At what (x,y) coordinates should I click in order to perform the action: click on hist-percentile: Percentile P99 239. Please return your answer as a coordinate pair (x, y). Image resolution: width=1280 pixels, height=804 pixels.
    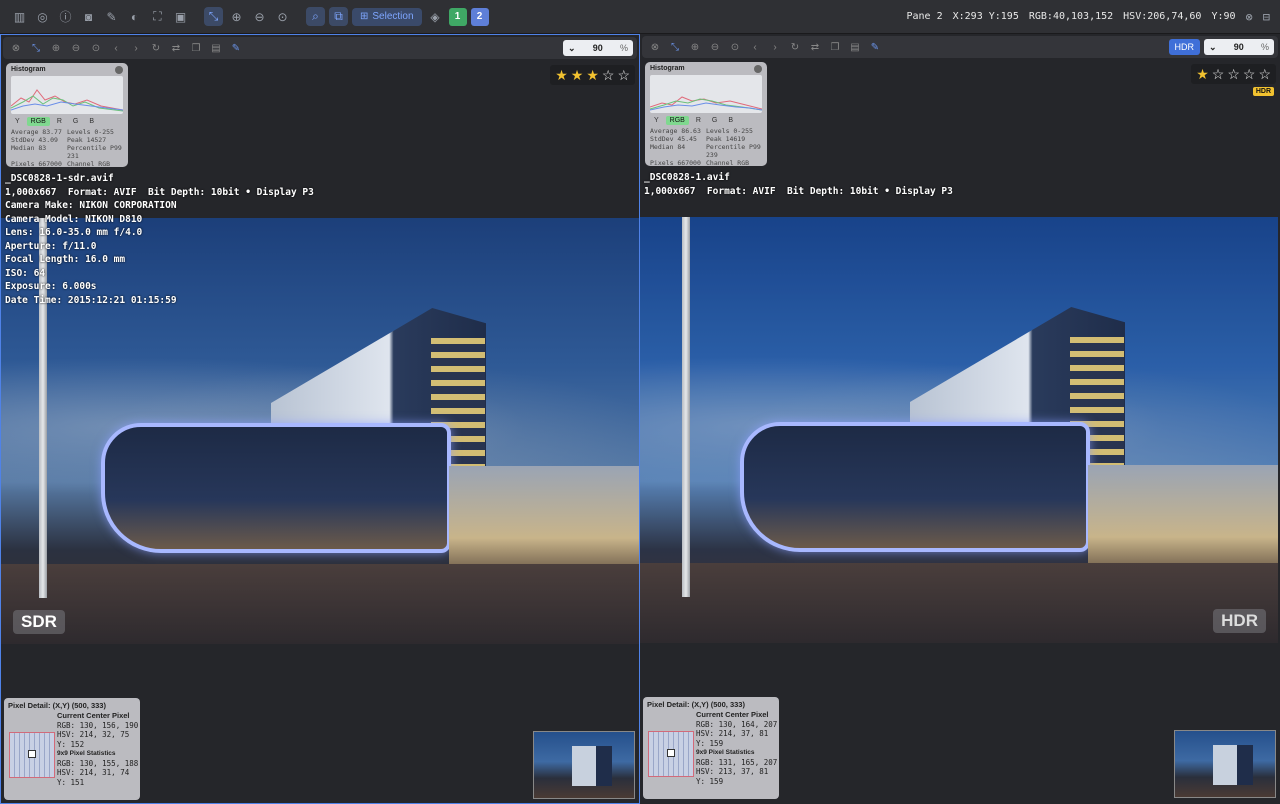
    Looking at the image, I should click on (733, 151).